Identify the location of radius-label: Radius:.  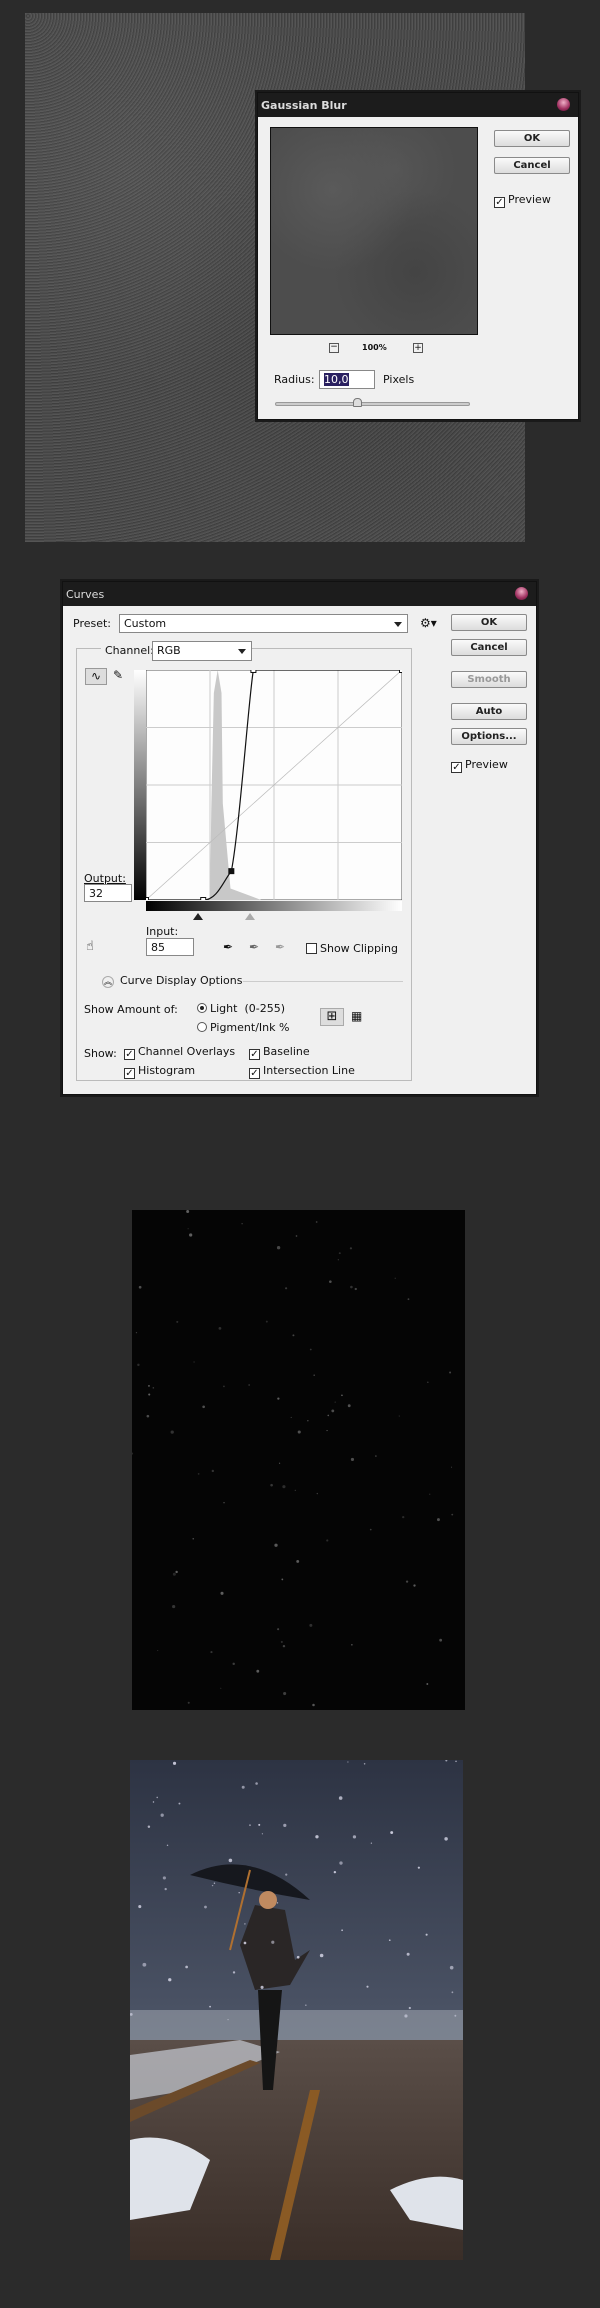
(294, 379).